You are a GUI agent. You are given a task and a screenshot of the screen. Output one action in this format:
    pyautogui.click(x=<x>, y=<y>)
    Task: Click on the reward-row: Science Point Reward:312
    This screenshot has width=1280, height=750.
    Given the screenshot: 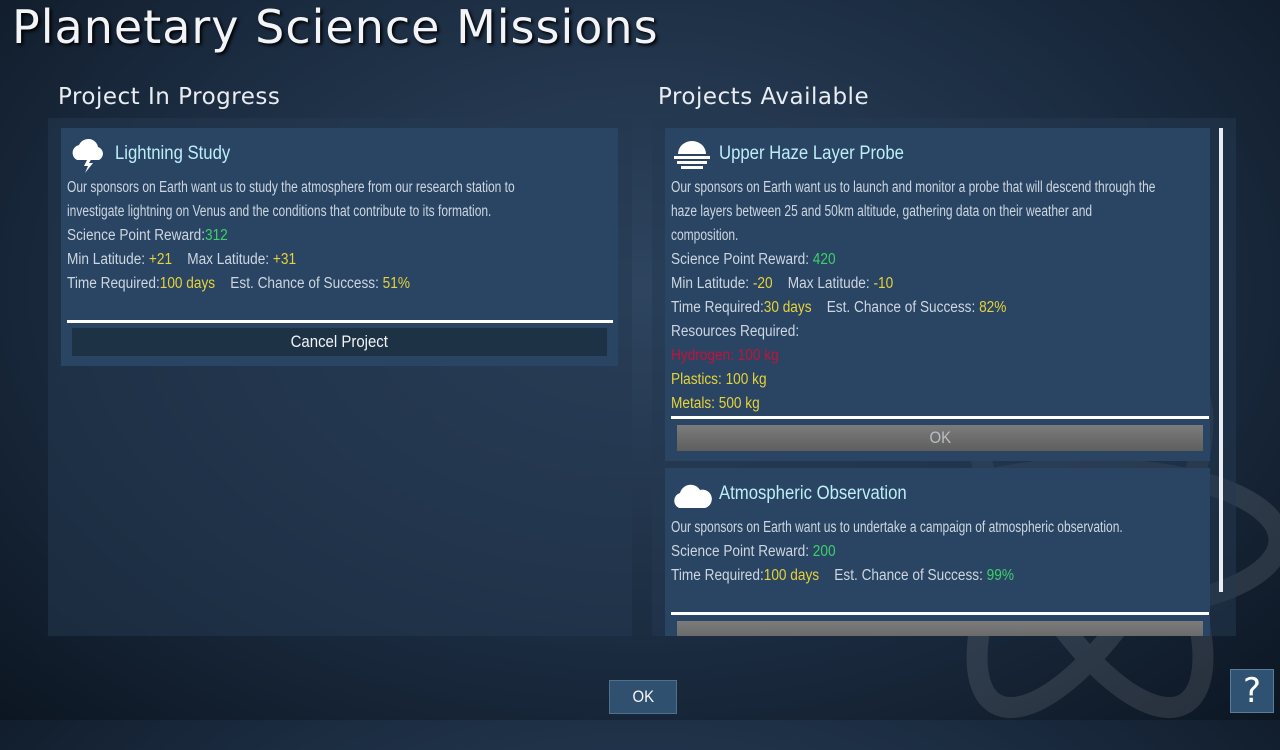 What is the action you would take?
    pyautogui.click(x=331, y=236)
    